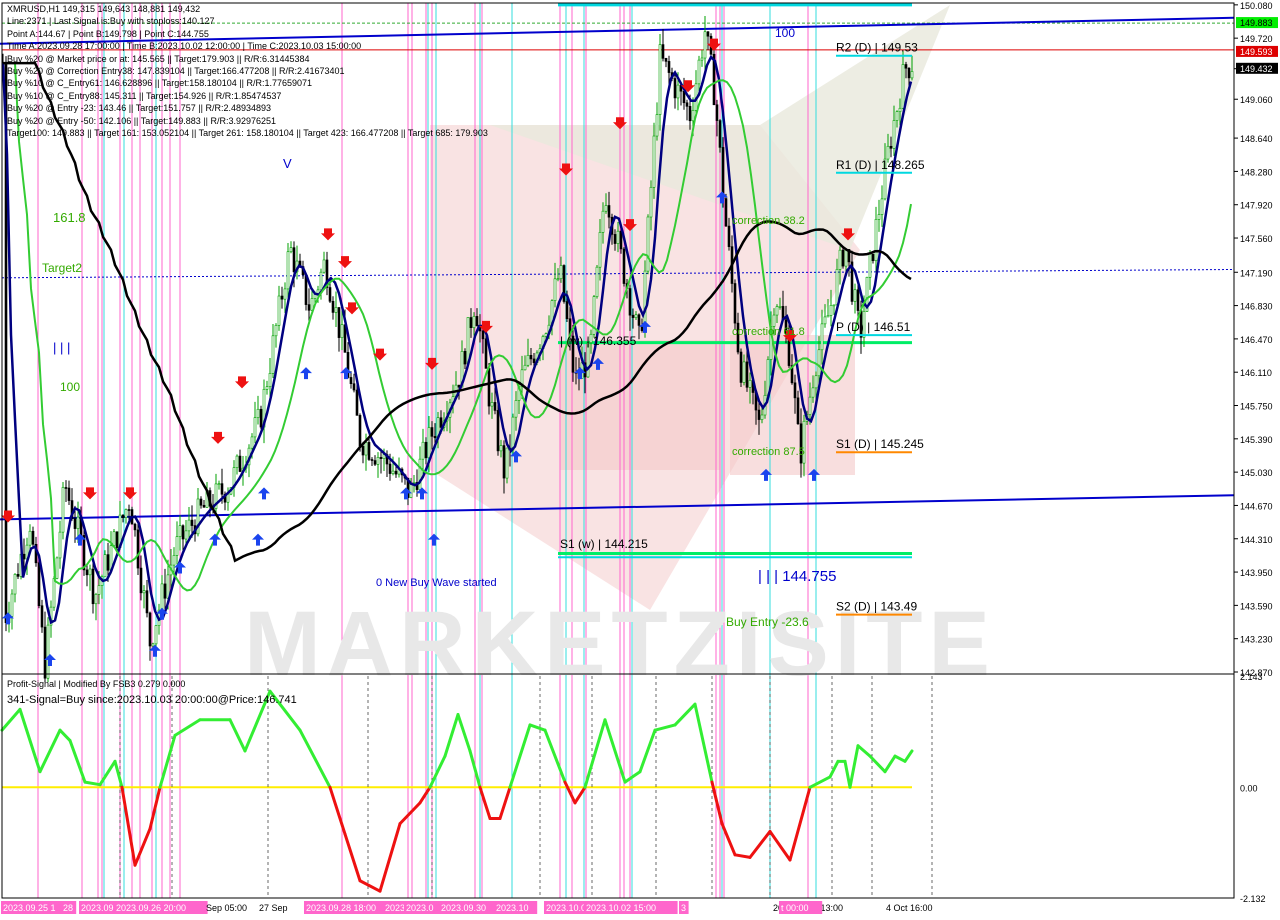  I want to click on time-axis-label: 4 Oct 16:00, so click(909, 908).